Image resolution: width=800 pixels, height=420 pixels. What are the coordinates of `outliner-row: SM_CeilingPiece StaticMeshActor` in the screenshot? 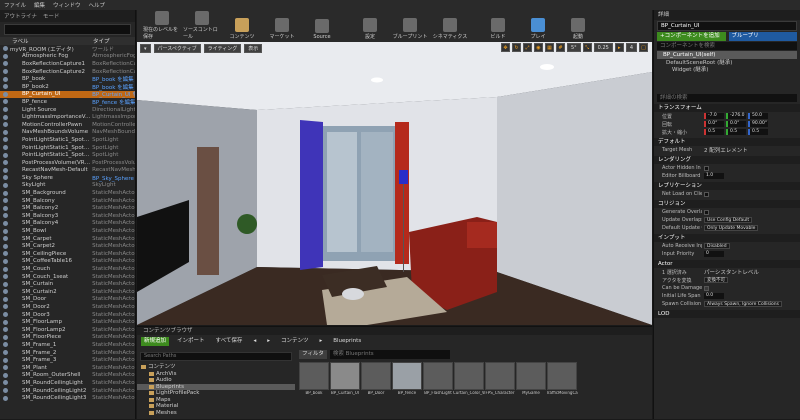 It's located at (67, 254).